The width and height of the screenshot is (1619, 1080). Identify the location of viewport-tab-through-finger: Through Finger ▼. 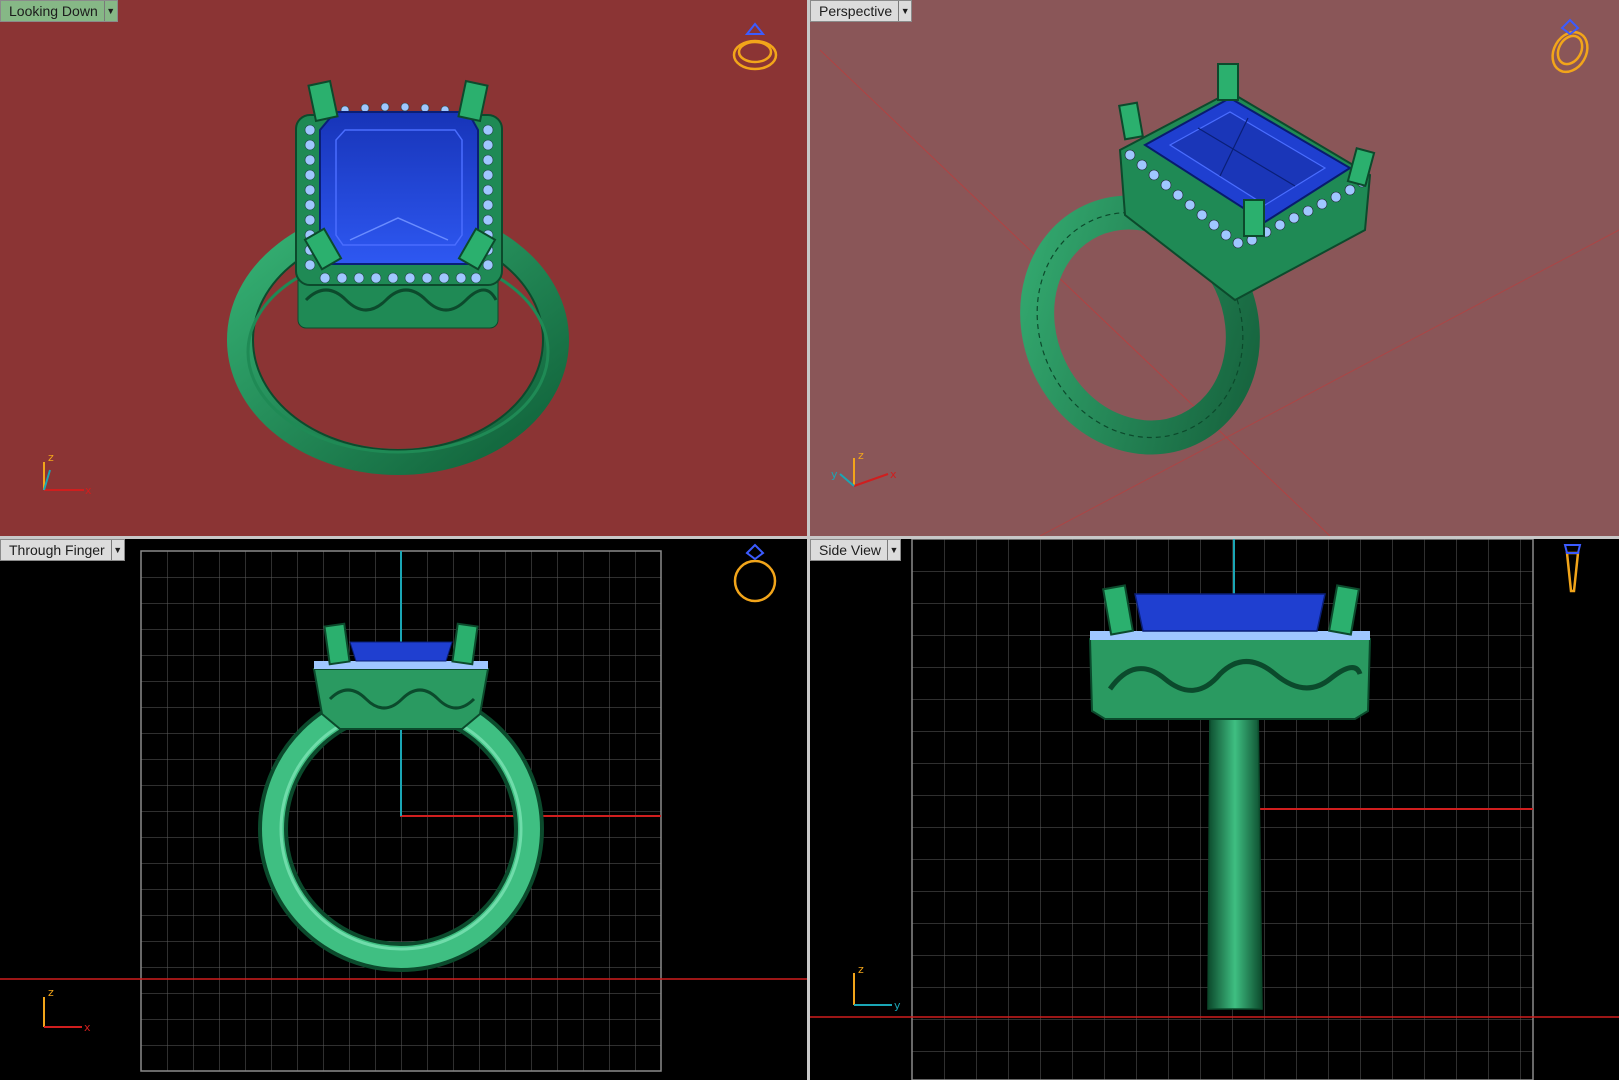
(62, 550).